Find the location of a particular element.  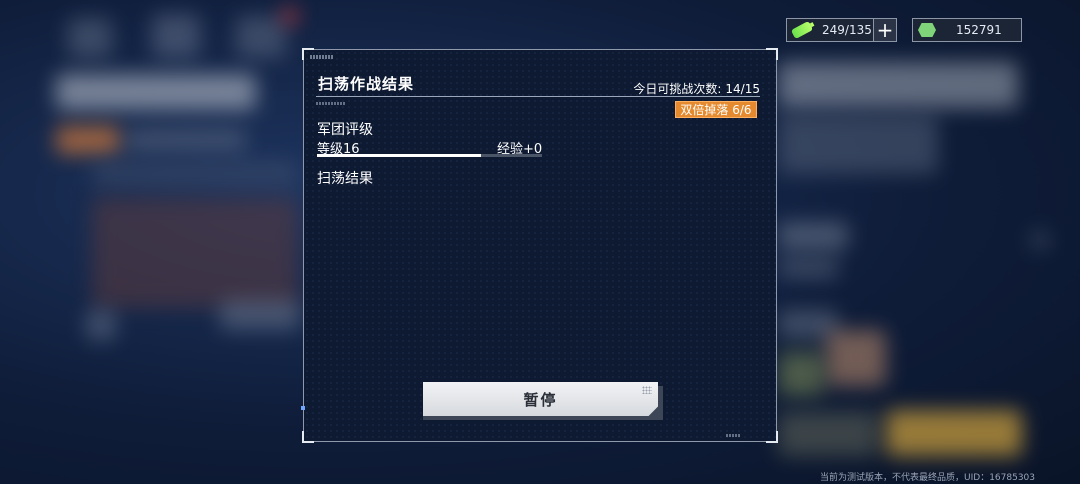

bg-right-text is located at coordinates (858, 144).